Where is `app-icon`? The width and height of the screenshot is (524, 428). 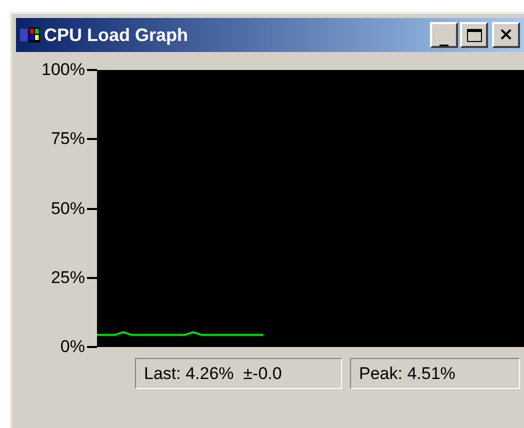
app-icon is located at coordinates (30, 35).